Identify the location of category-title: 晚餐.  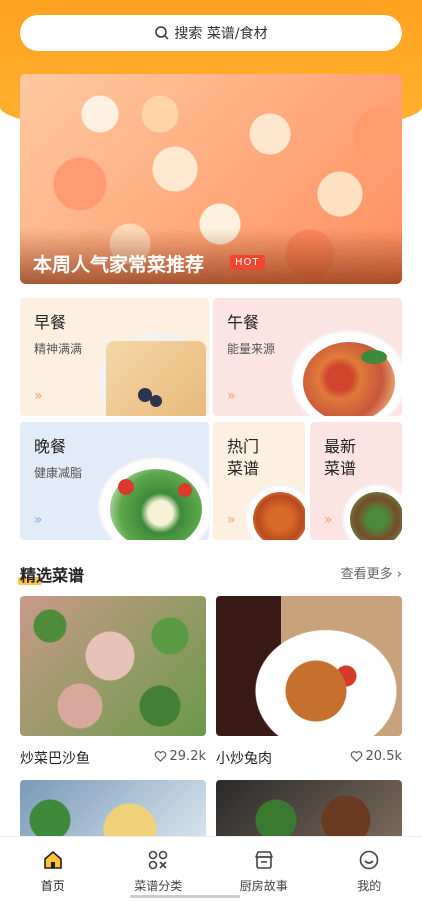
(50, 446).